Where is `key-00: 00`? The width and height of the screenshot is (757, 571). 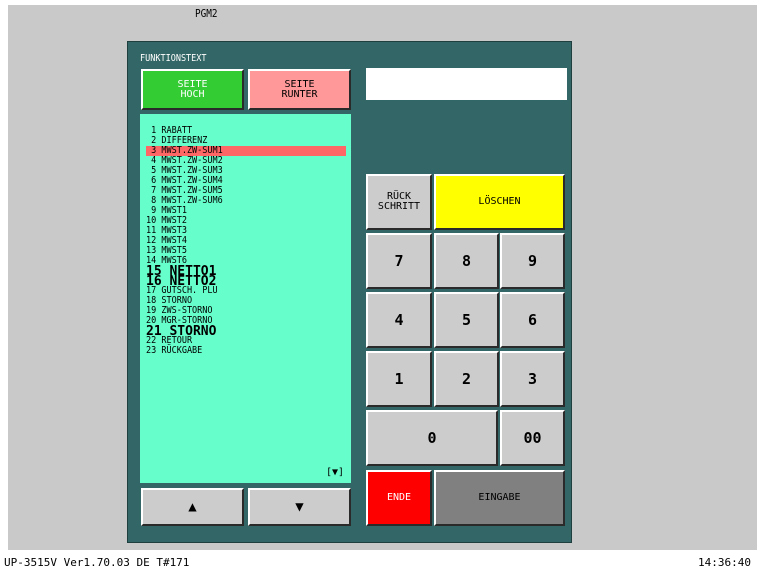 key-00: 00 is located at coordinates (532, 438).